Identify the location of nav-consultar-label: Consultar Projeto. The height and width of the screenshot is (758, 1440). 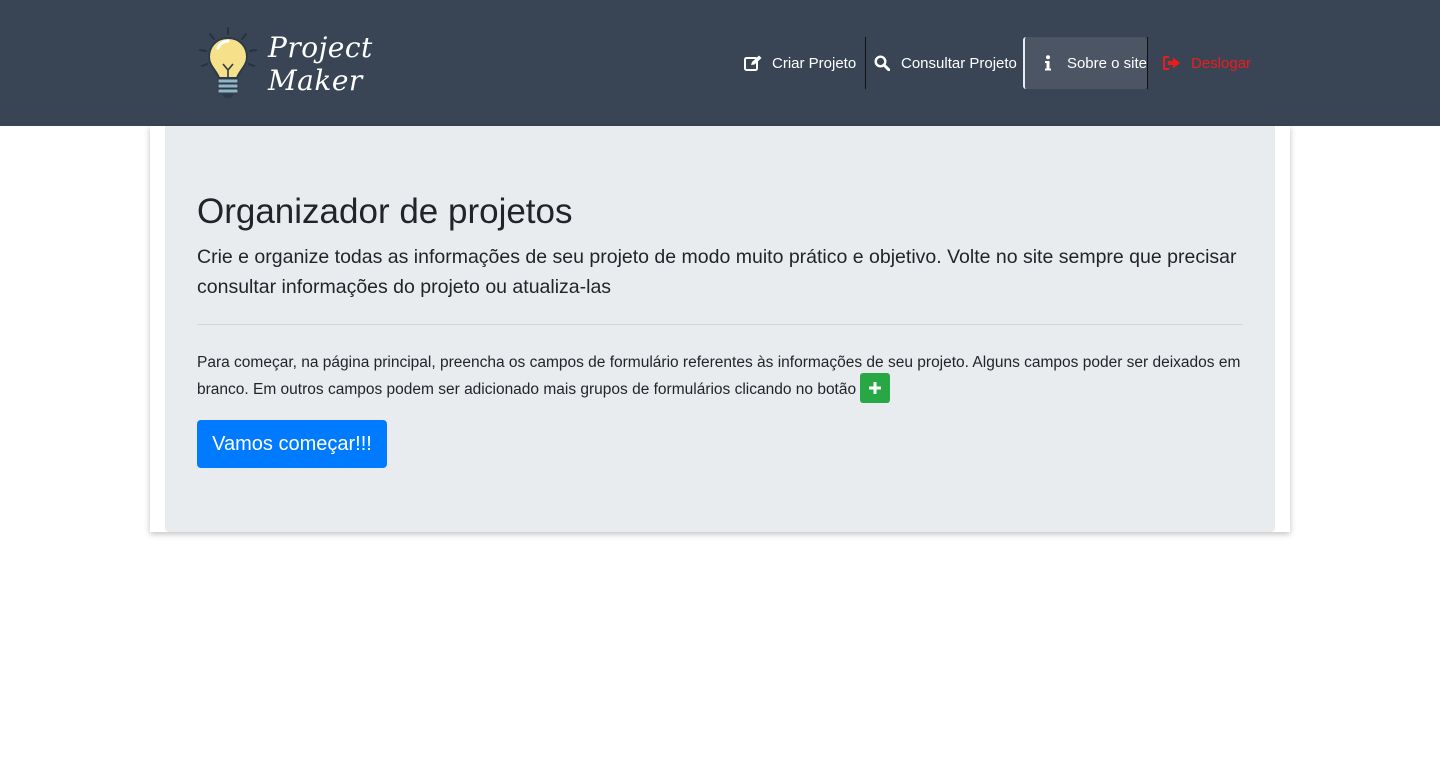
(959, 63).